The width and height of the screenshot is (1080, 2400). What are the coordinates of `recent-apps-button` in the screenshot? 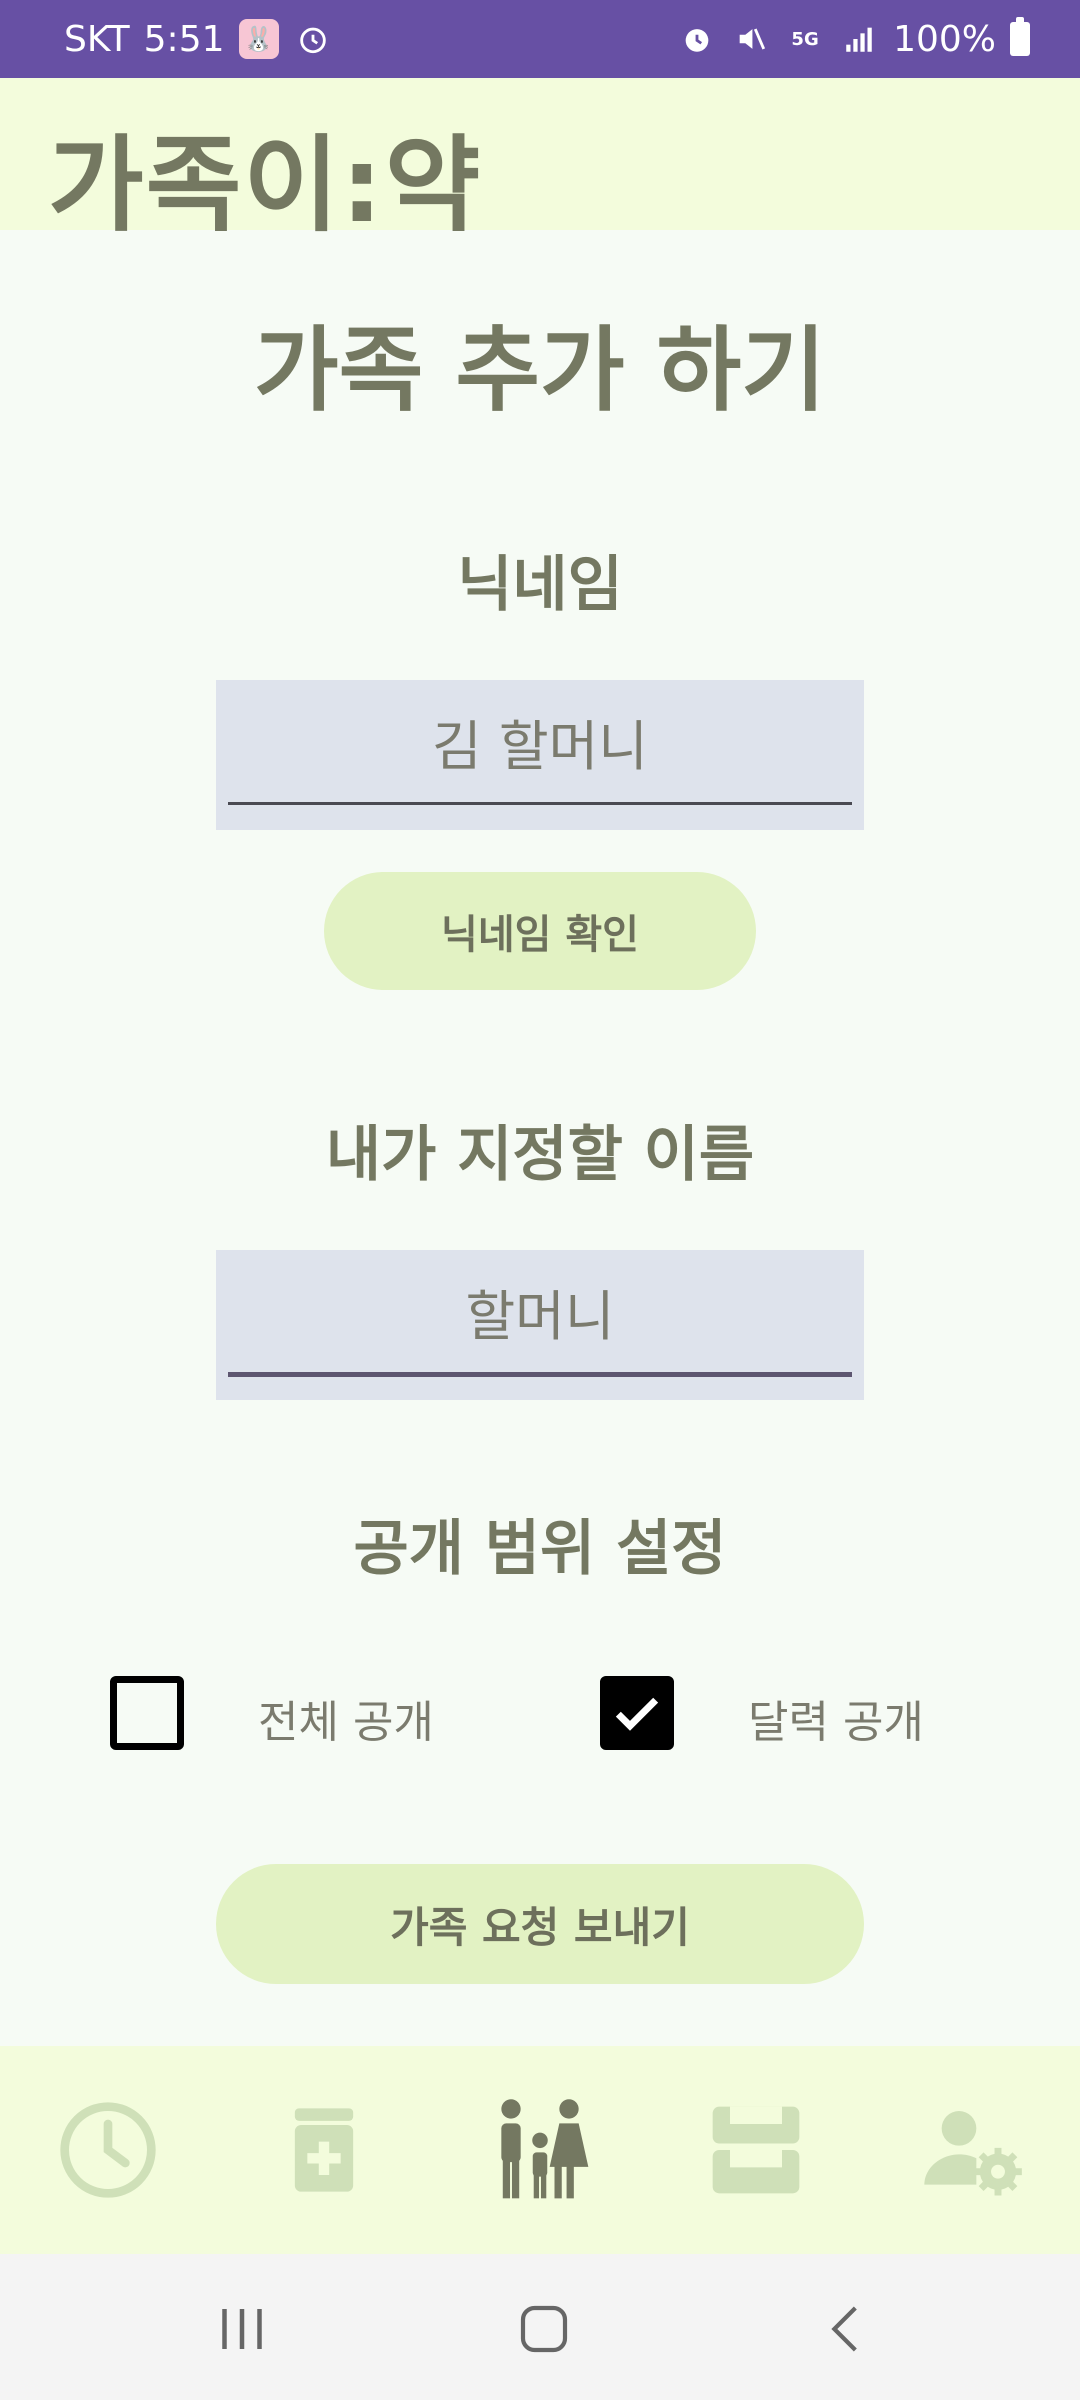 It's located at (242, 2329).